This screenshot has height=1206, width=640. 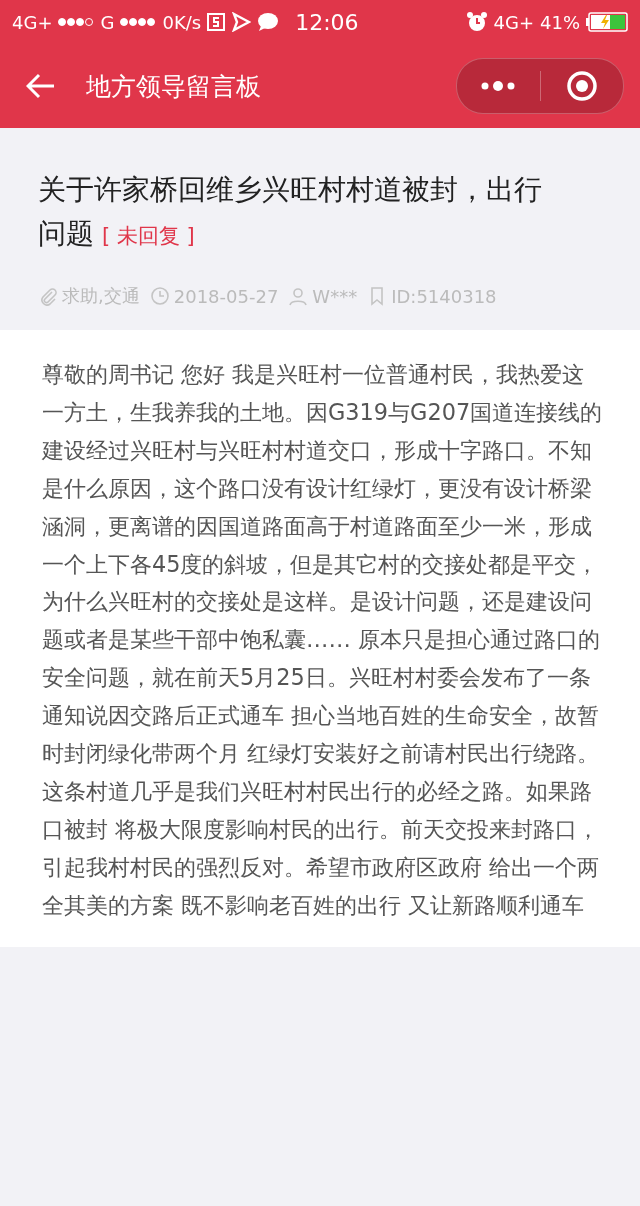 I want to click on post-title: 关于许家桥回维乡兴旺村村道被封，出行问题 [ 未回复 ], so click(x=290, y=212).